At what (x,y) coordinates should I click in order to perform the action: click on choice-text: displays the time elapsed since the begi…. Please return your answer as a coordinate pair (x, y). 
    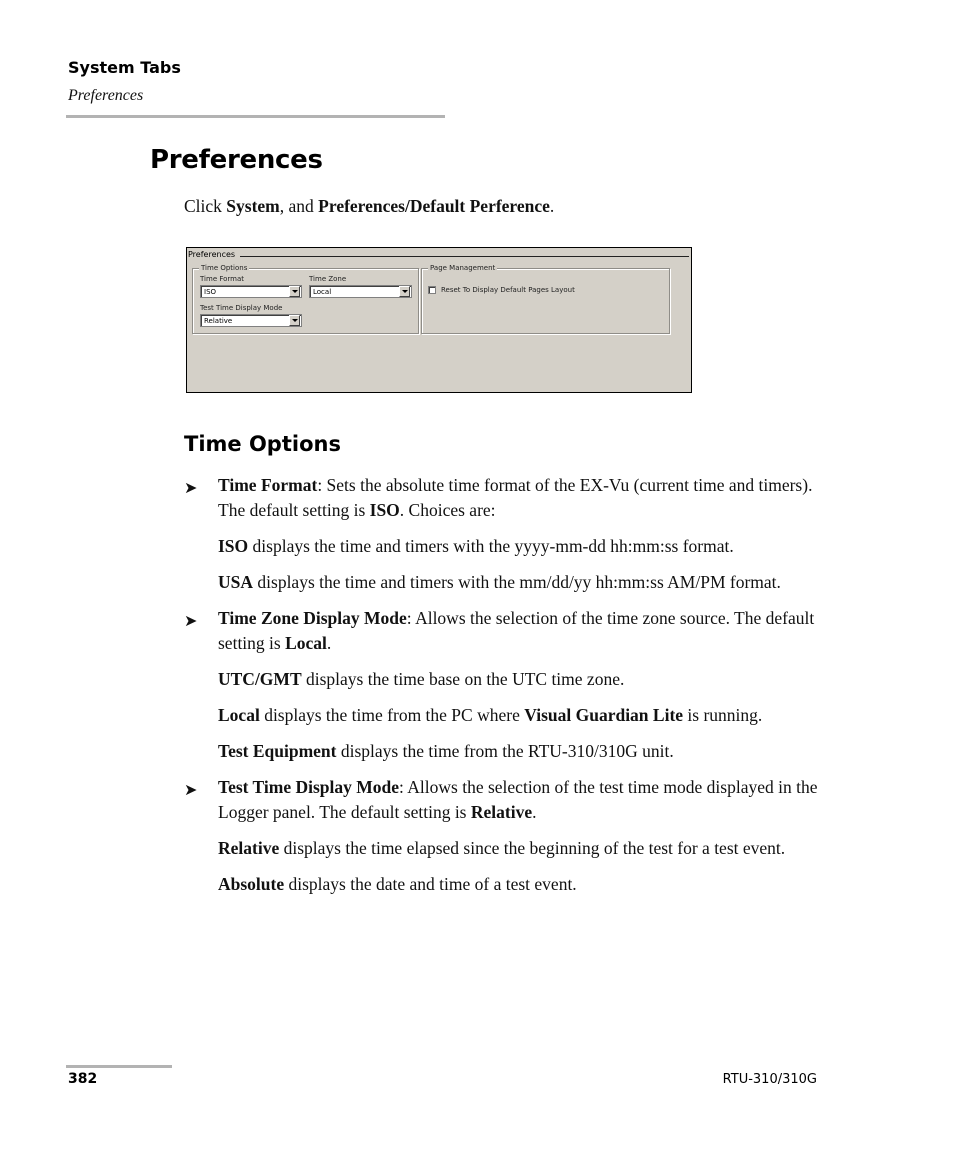
    Looking at the image, I should click on (532, 848).